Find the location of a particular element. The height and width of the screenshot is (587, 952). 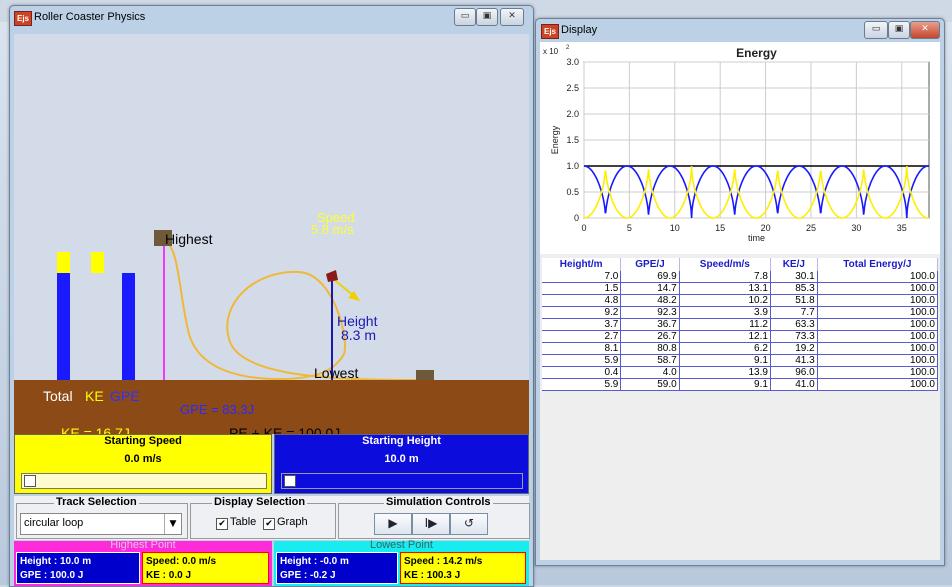

column-header: GPE/J is located at coordinates (650, 264).